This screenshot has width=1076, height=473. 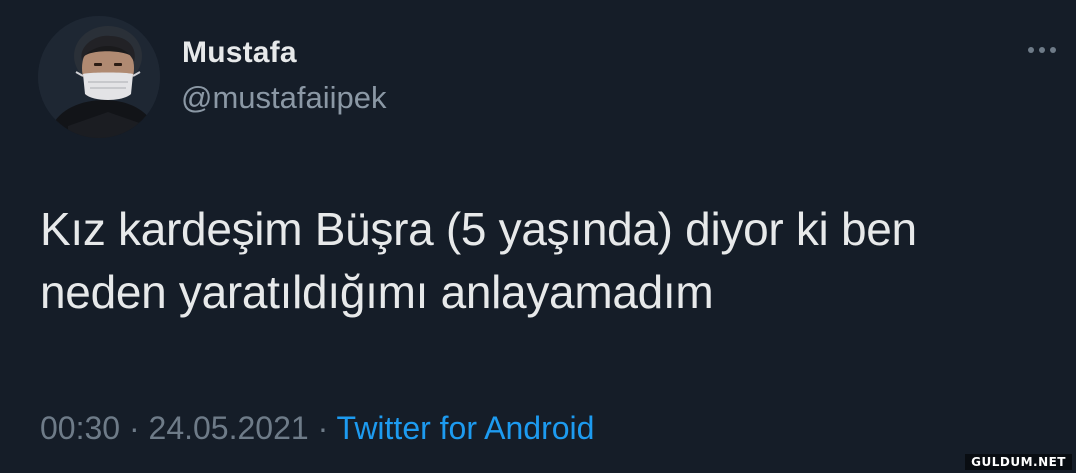 What do you see at coordinates (284, 98) in the screenshot?
I see `user-handle: @mustafaiipek` at bounding box center [284, 98].